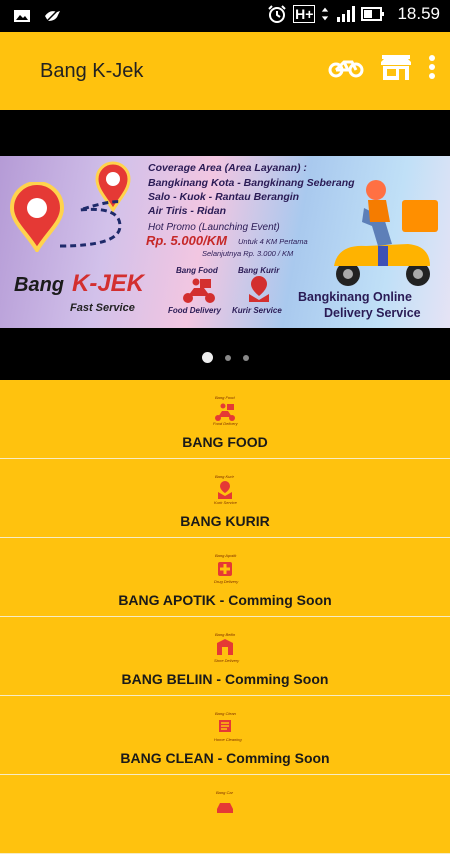  I want to click on promo-note: Untuk 4 KM Pertama, so click(273, 241).